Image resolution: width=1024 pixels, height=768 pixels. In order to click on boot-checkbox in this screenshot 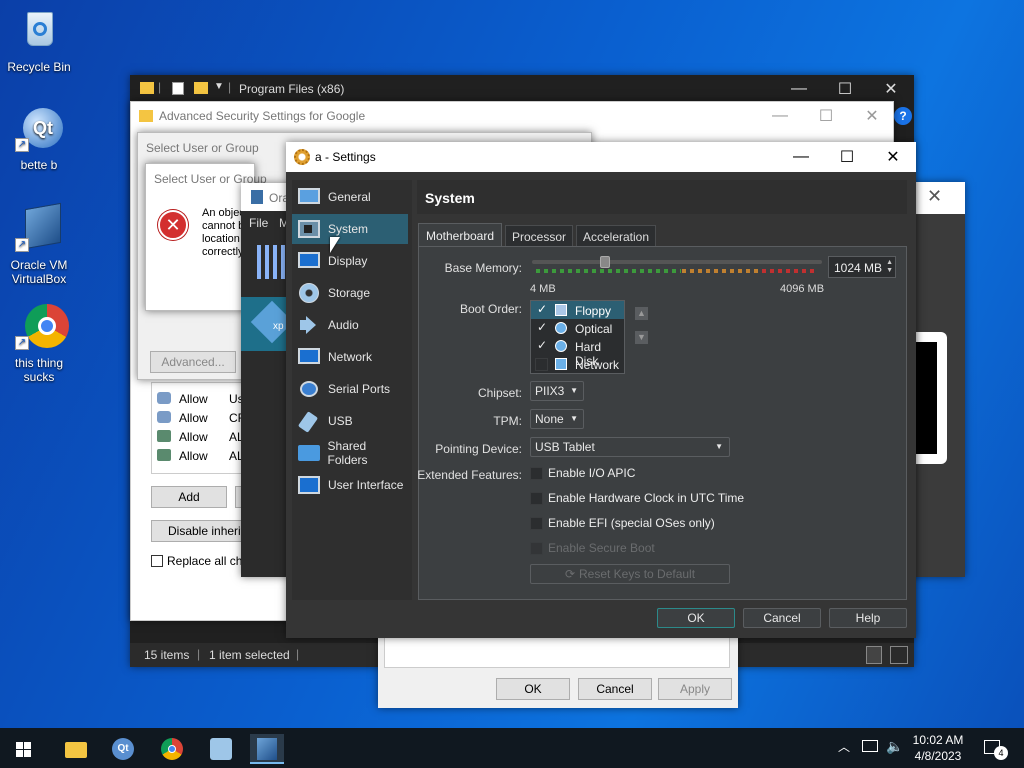, I will do `click(541, 364)`.